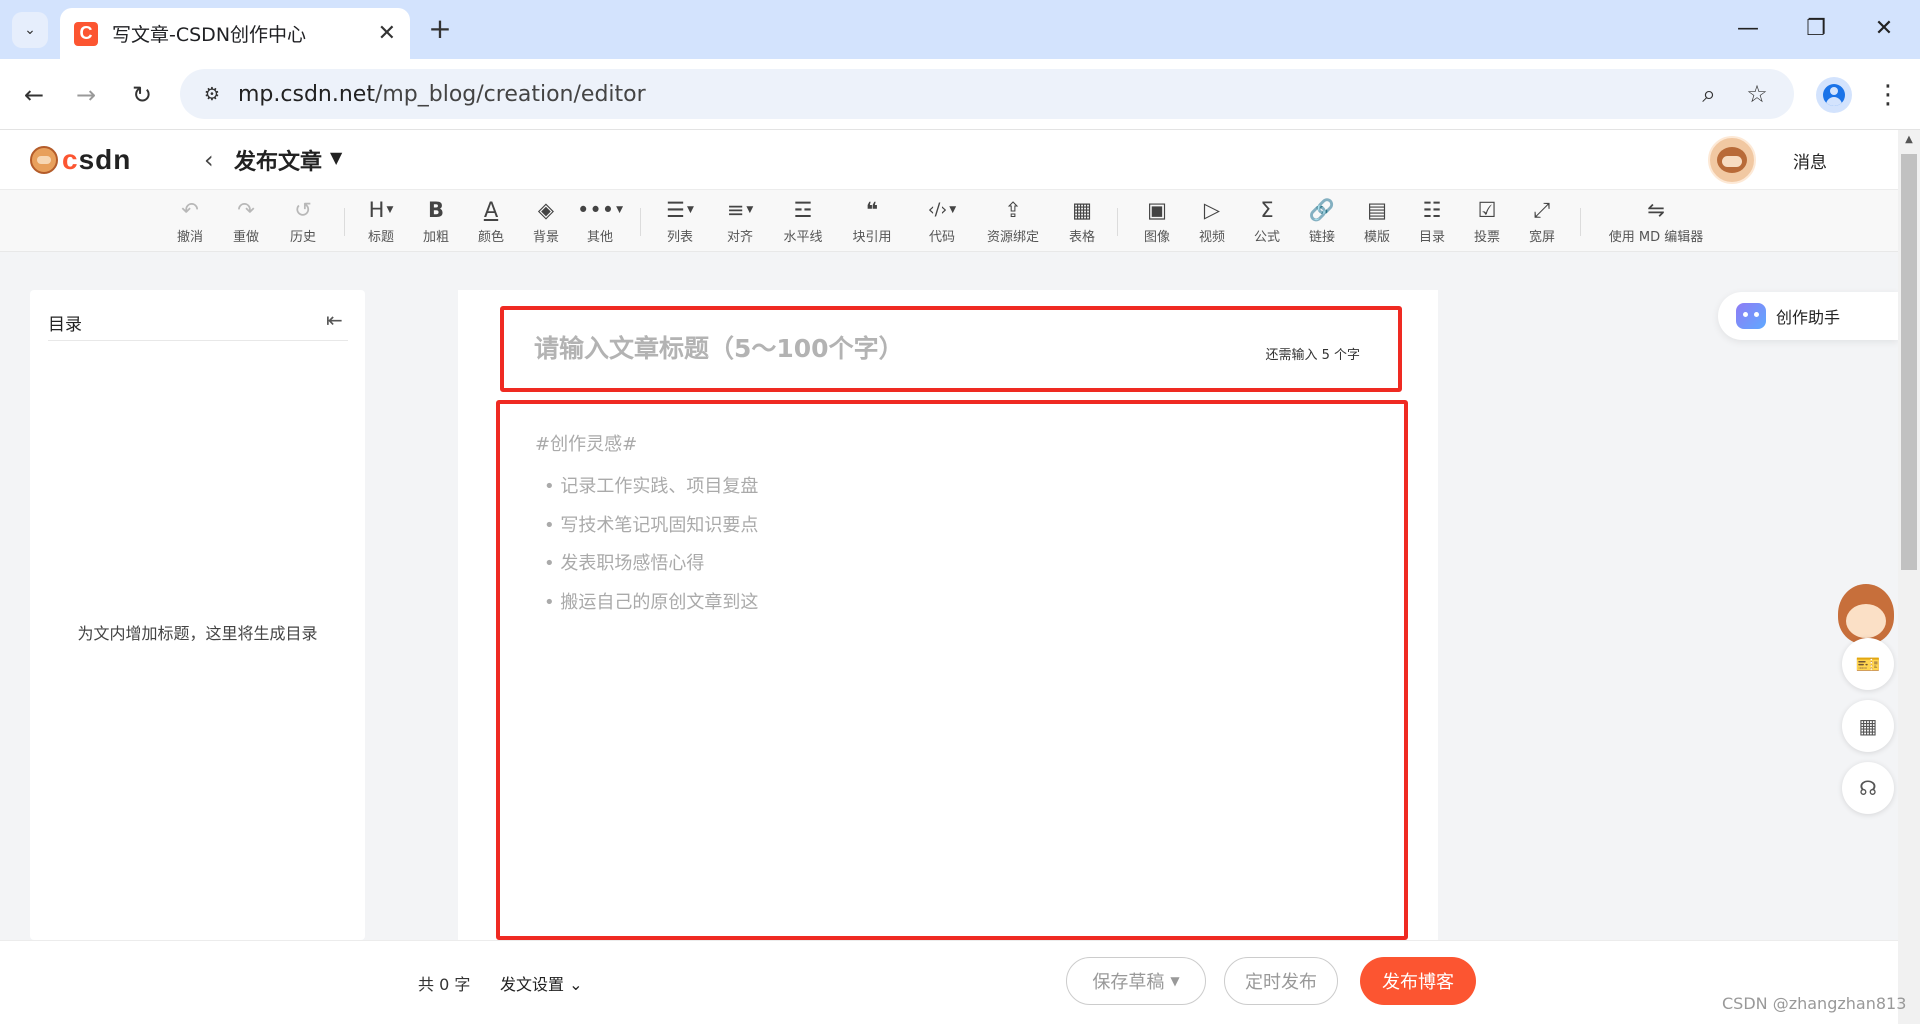  I want to click on toc-divider, so click(198, 340).